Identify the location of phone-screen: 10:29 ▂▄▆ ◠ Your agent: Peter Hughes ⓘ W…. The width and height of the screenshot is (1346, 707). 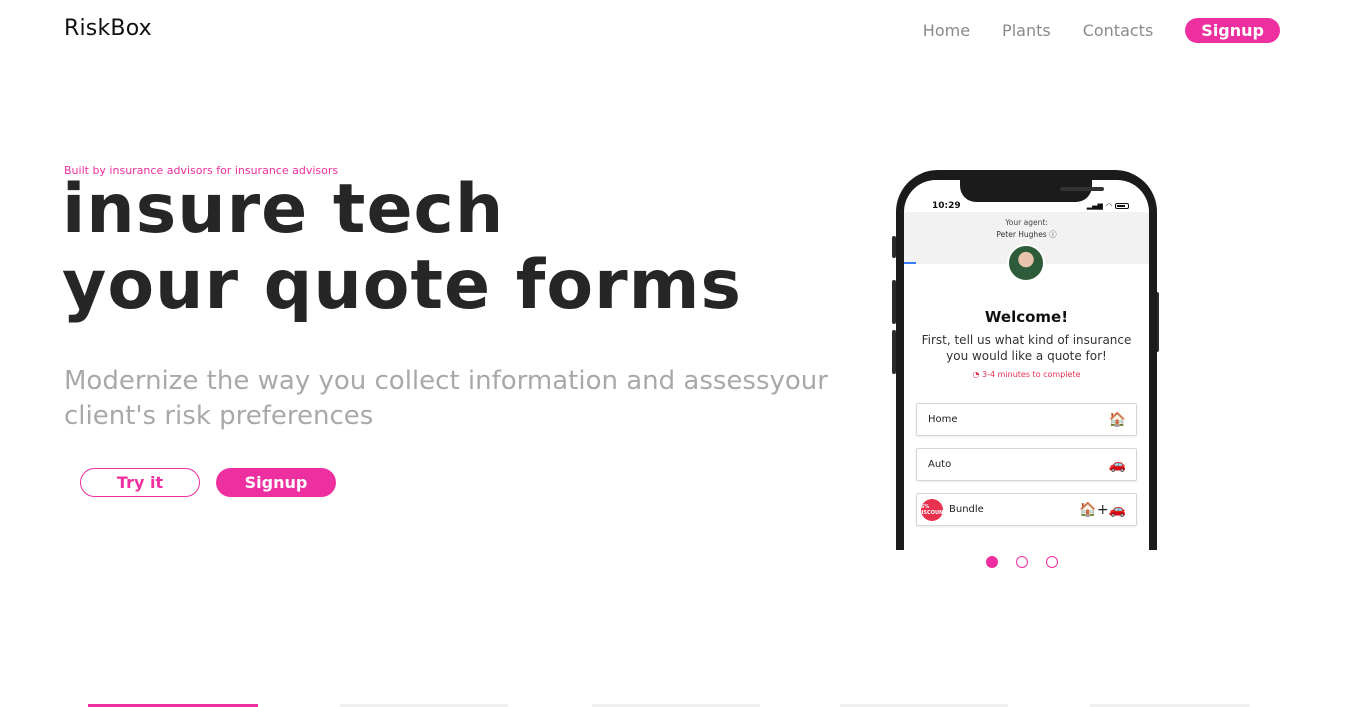
(1026, 365).